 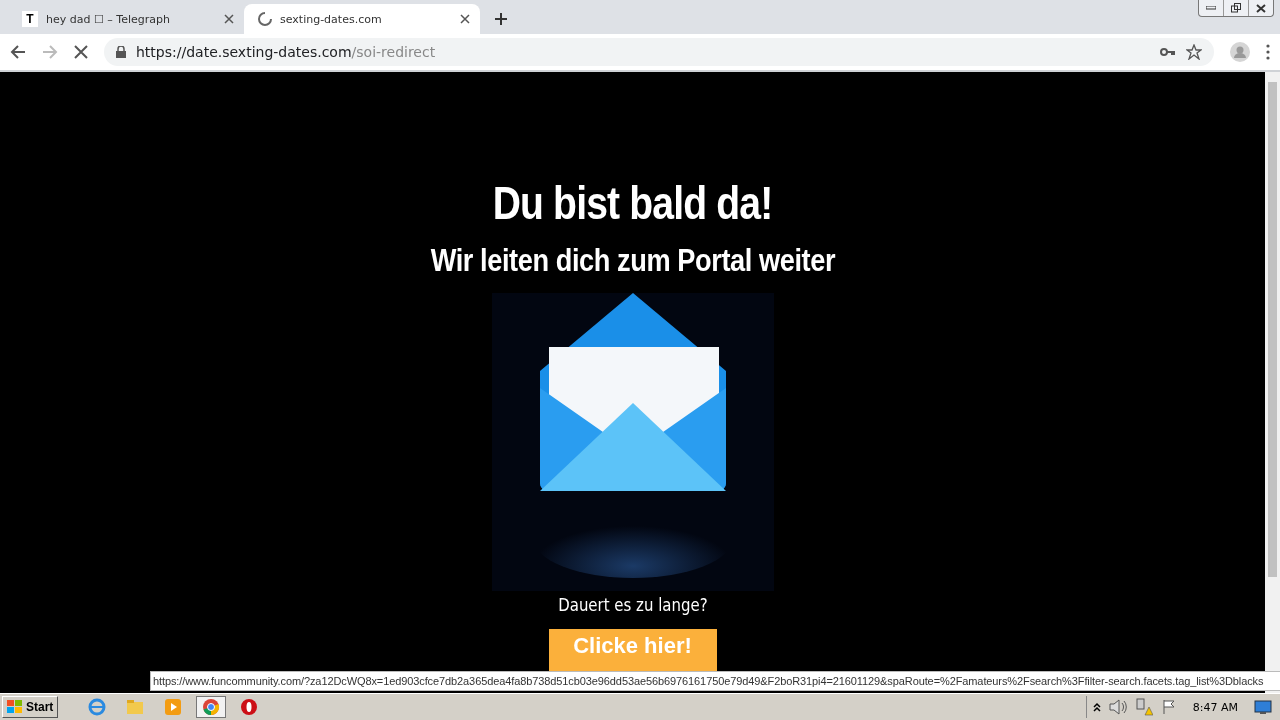 I want to click on scrollbar-thumb, so click(x=1272, y=329).